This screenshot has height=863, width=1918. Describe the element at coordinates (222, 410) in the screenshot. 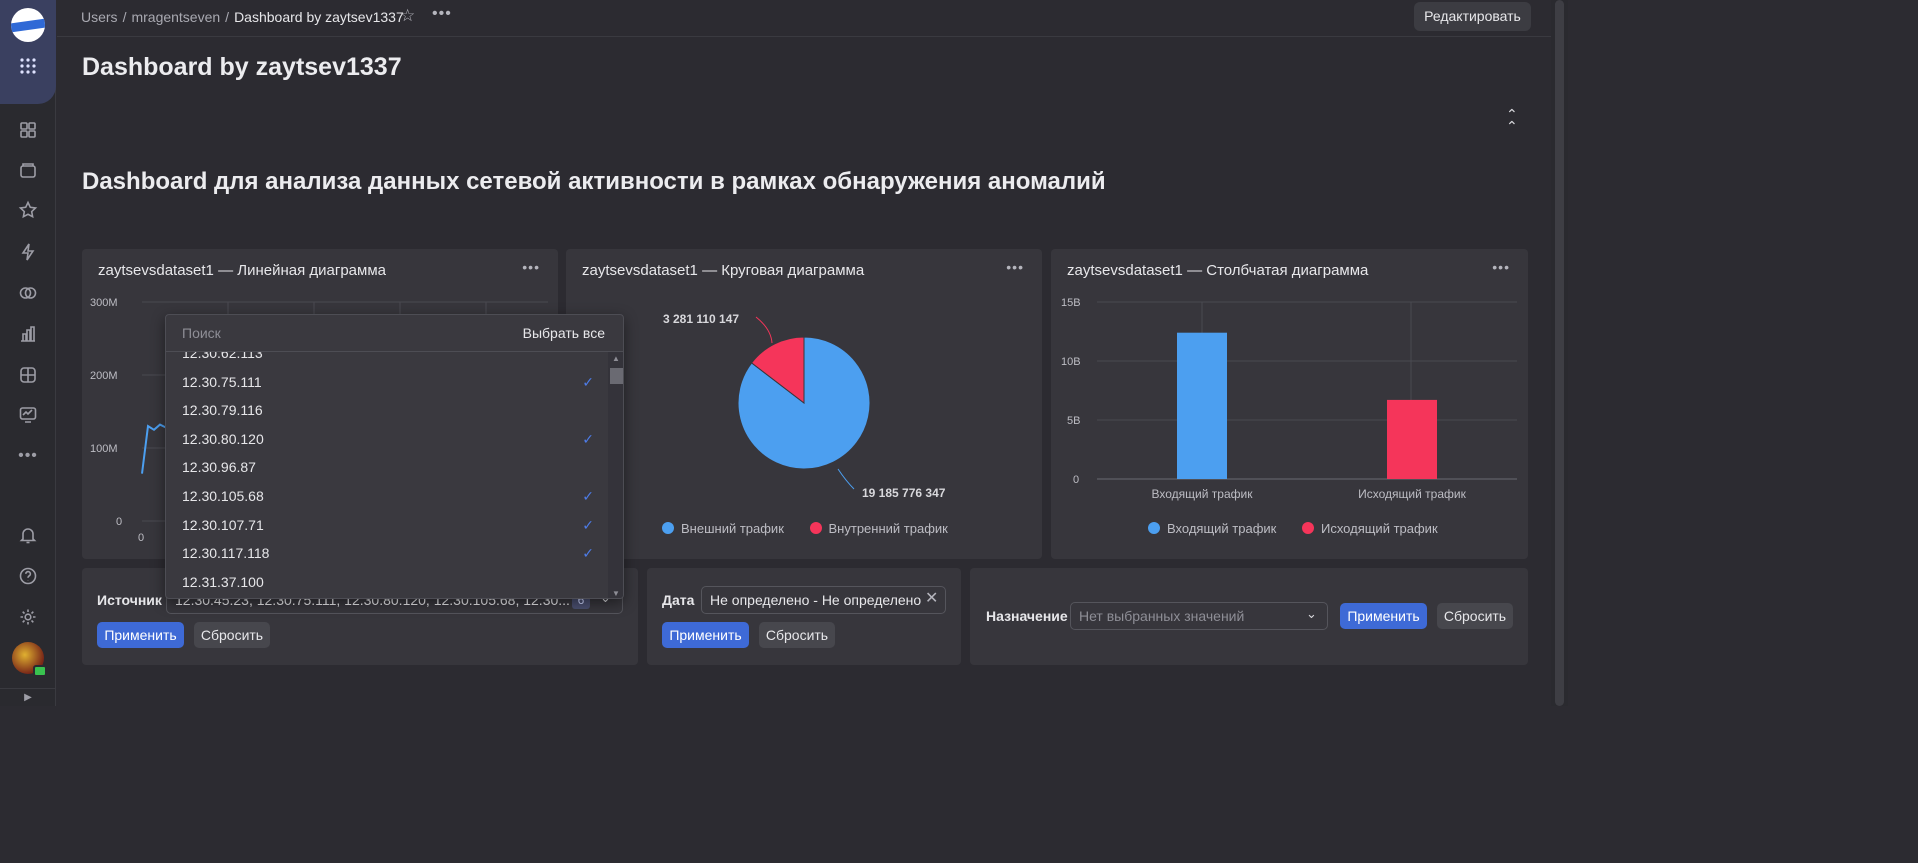

I see `dropdown-option-label: 12.30.79.116` at that location.